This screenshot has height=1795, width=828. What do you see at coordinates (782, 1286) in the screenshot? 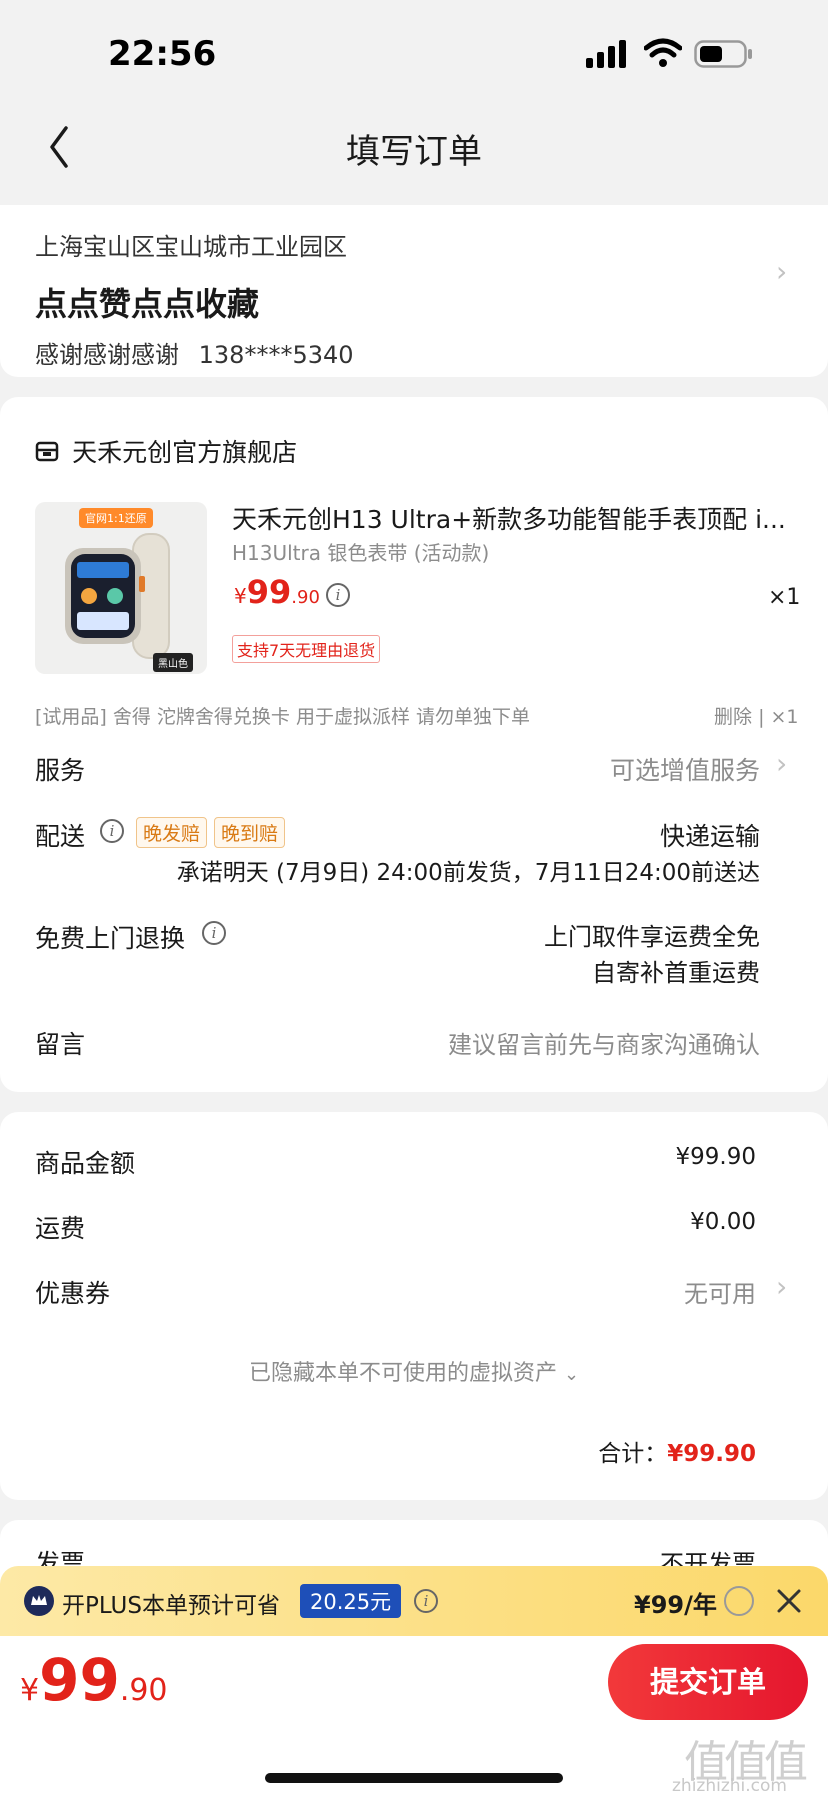
I see `coupon-chevron-icon: ›` at bounding box center [782, 1286].